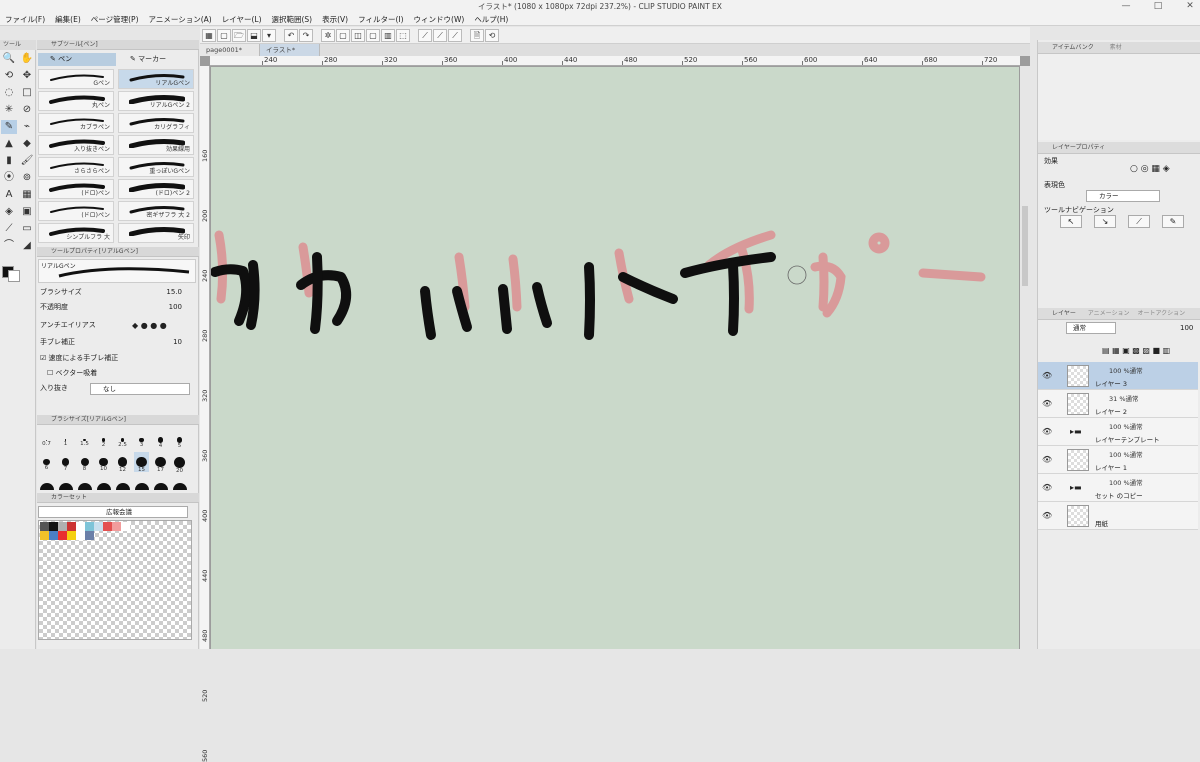  What do you see at coordinates (27, 76) in the screenshot?
I see `tool-button: ✥` at bounding box center [27, 76].